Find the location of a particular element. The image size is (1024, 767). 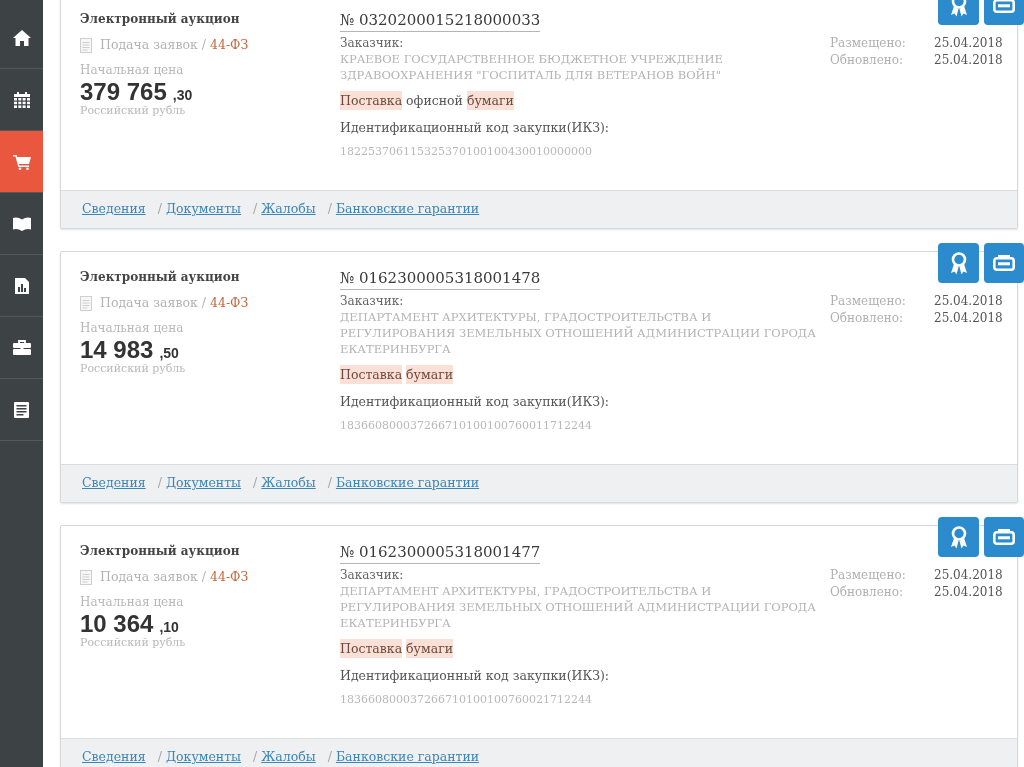

customer-name: КРАЕВОЕ ГОСУДАРСТВЕННОЕ БЮДЖЕТНОЕ УЧРЕЖДЕНИЕ ЗДРАВООХРАНЕНИЯ "ГОСПИТАЛЬ ДЛЯ ВЕТЕРАНОВ ВОЙН" is located at coordinates (532, 67).